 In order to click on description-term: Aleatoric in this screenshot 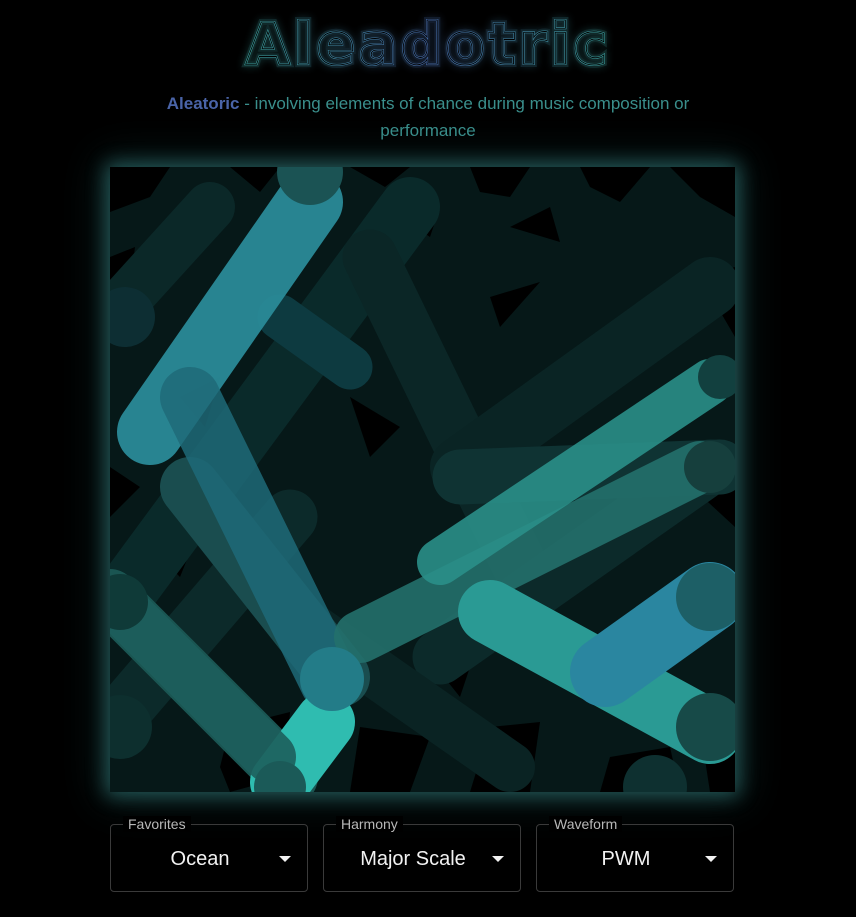, I will do `click(203, 103)`.